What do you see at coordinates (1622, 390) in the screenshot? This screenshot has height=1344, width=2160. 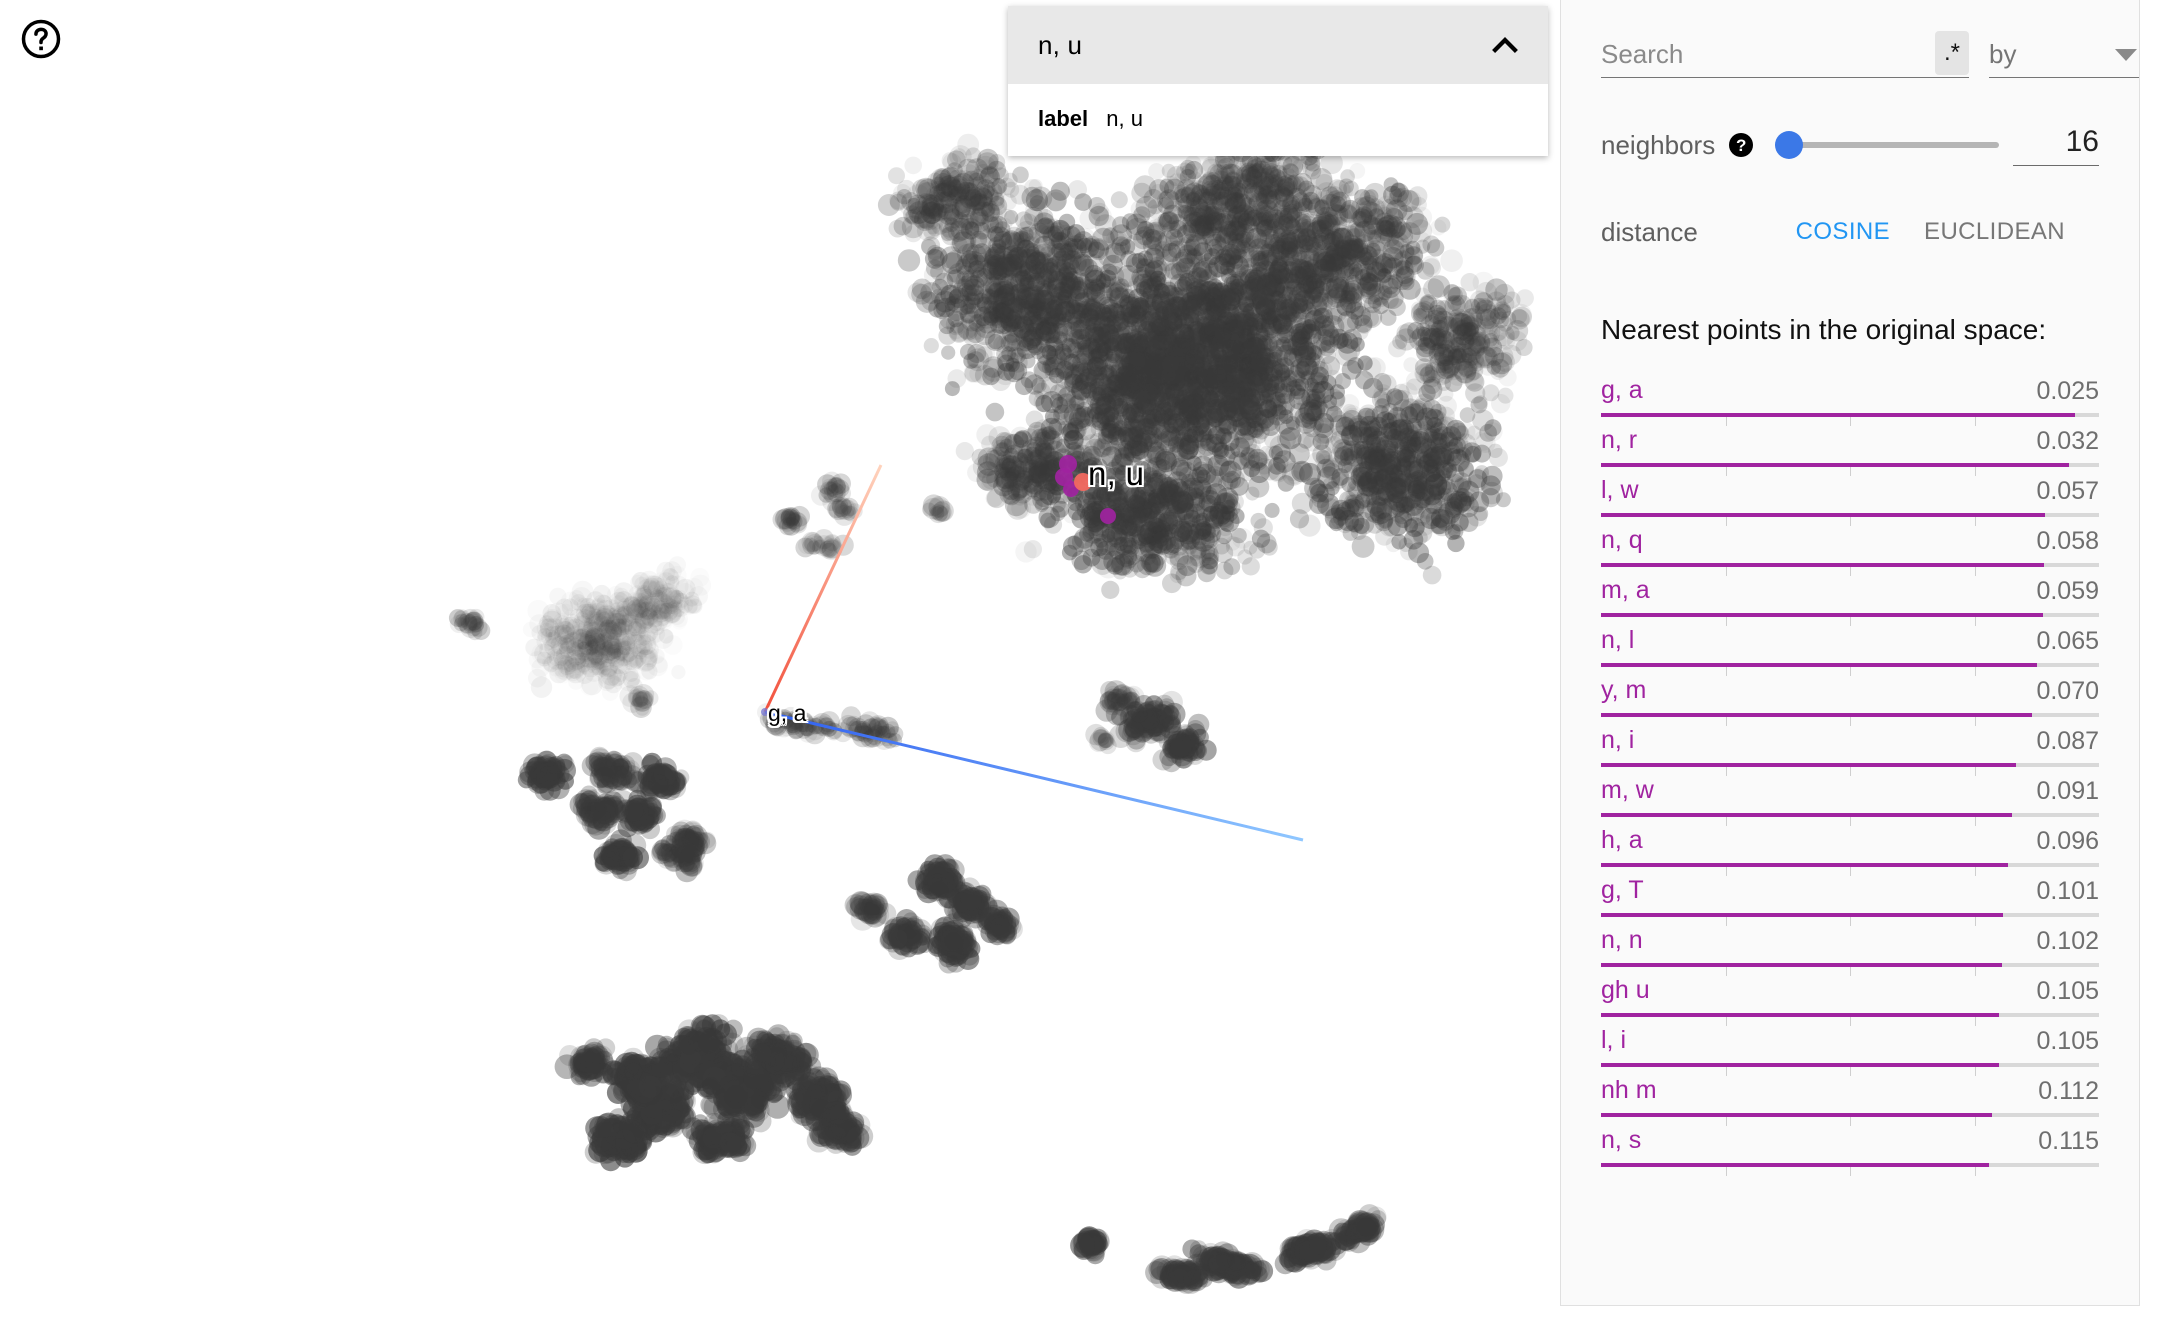 I see `neighbor-label: g, a` at bounding box center [1622, 390].